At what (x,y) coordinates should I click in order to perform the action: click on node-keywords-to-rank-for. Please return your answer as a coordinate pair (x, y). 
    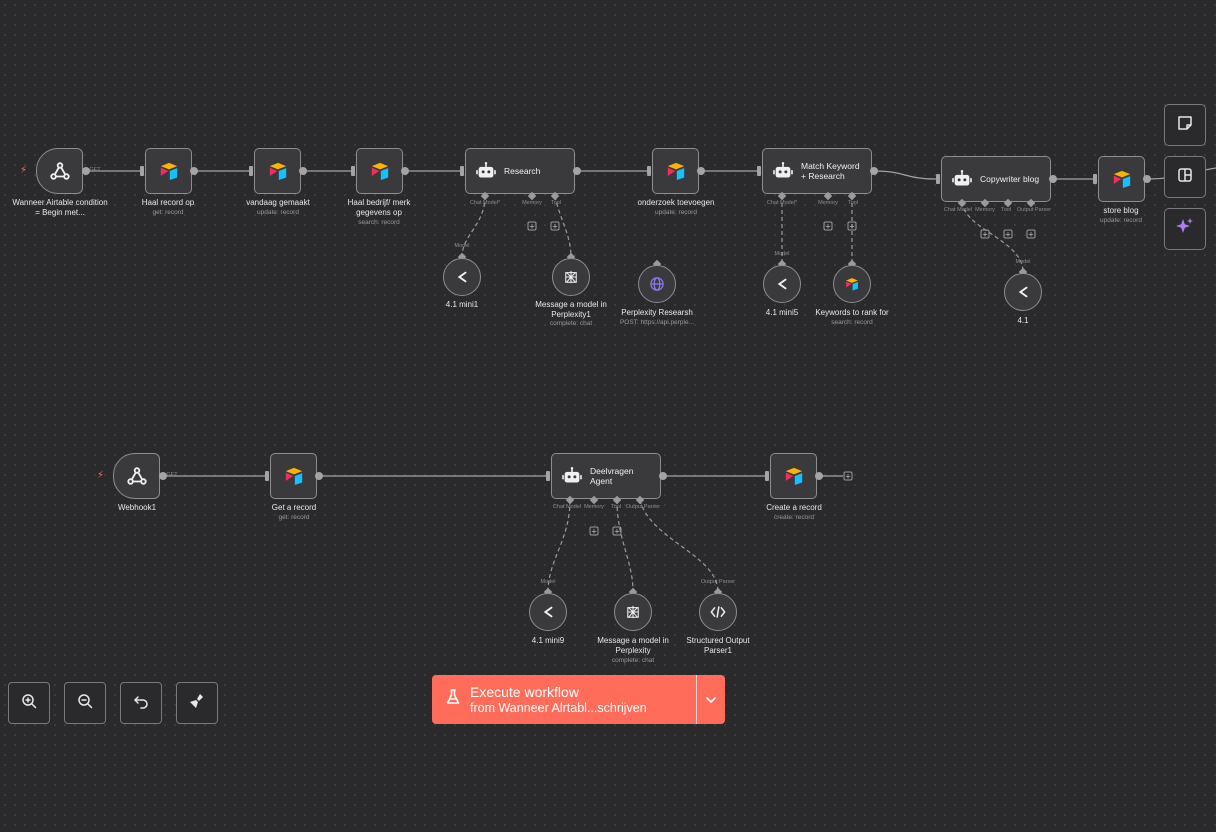
    Looking at the image, I should click on (852, 284).